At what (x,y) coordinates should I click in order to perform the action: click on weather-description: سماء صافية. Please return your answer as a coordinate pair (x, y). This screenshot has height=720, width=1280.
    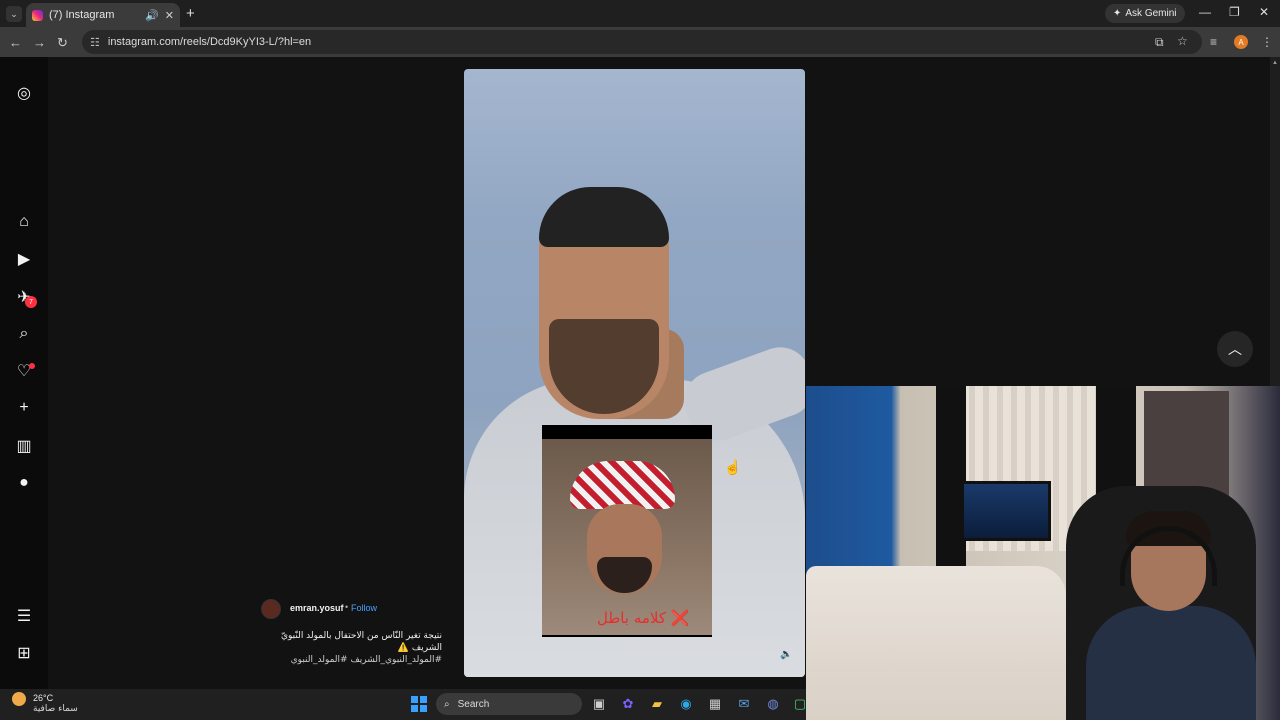
    Looking at the image, I should click on (55, 709).